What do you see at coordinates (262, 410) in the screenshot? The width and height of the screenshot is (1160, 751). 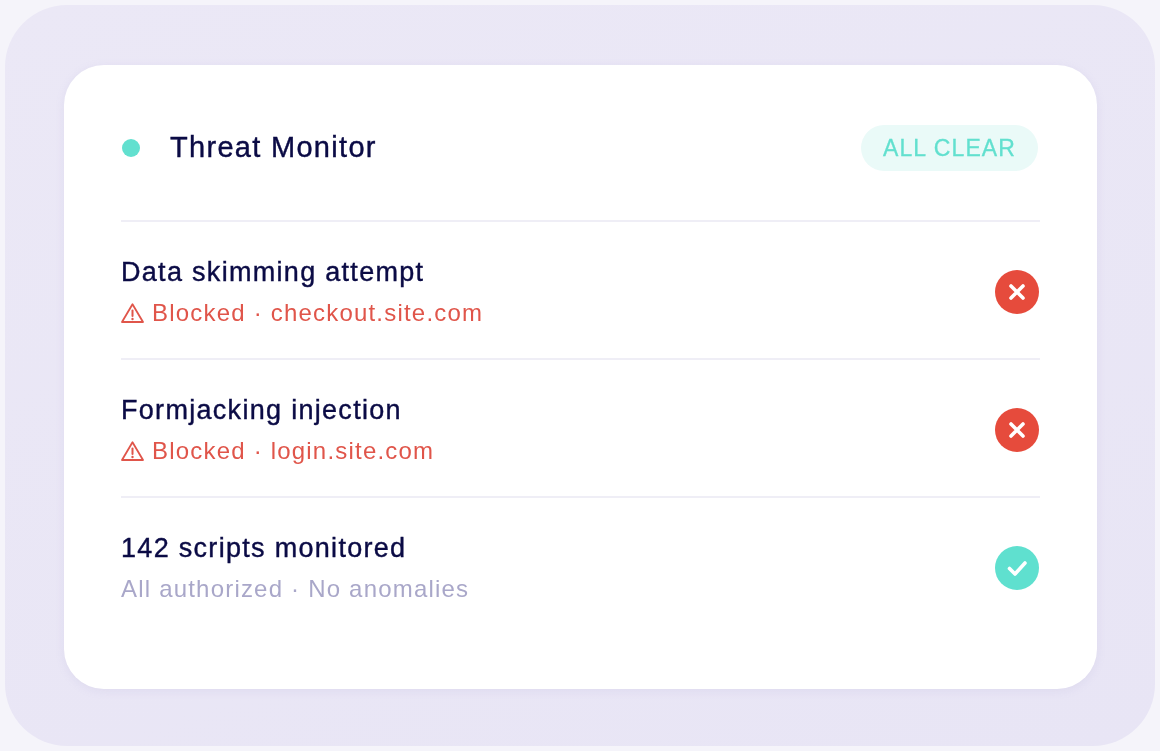 I see `event-title: Formjacking injection` at bounding box center [262, 410].